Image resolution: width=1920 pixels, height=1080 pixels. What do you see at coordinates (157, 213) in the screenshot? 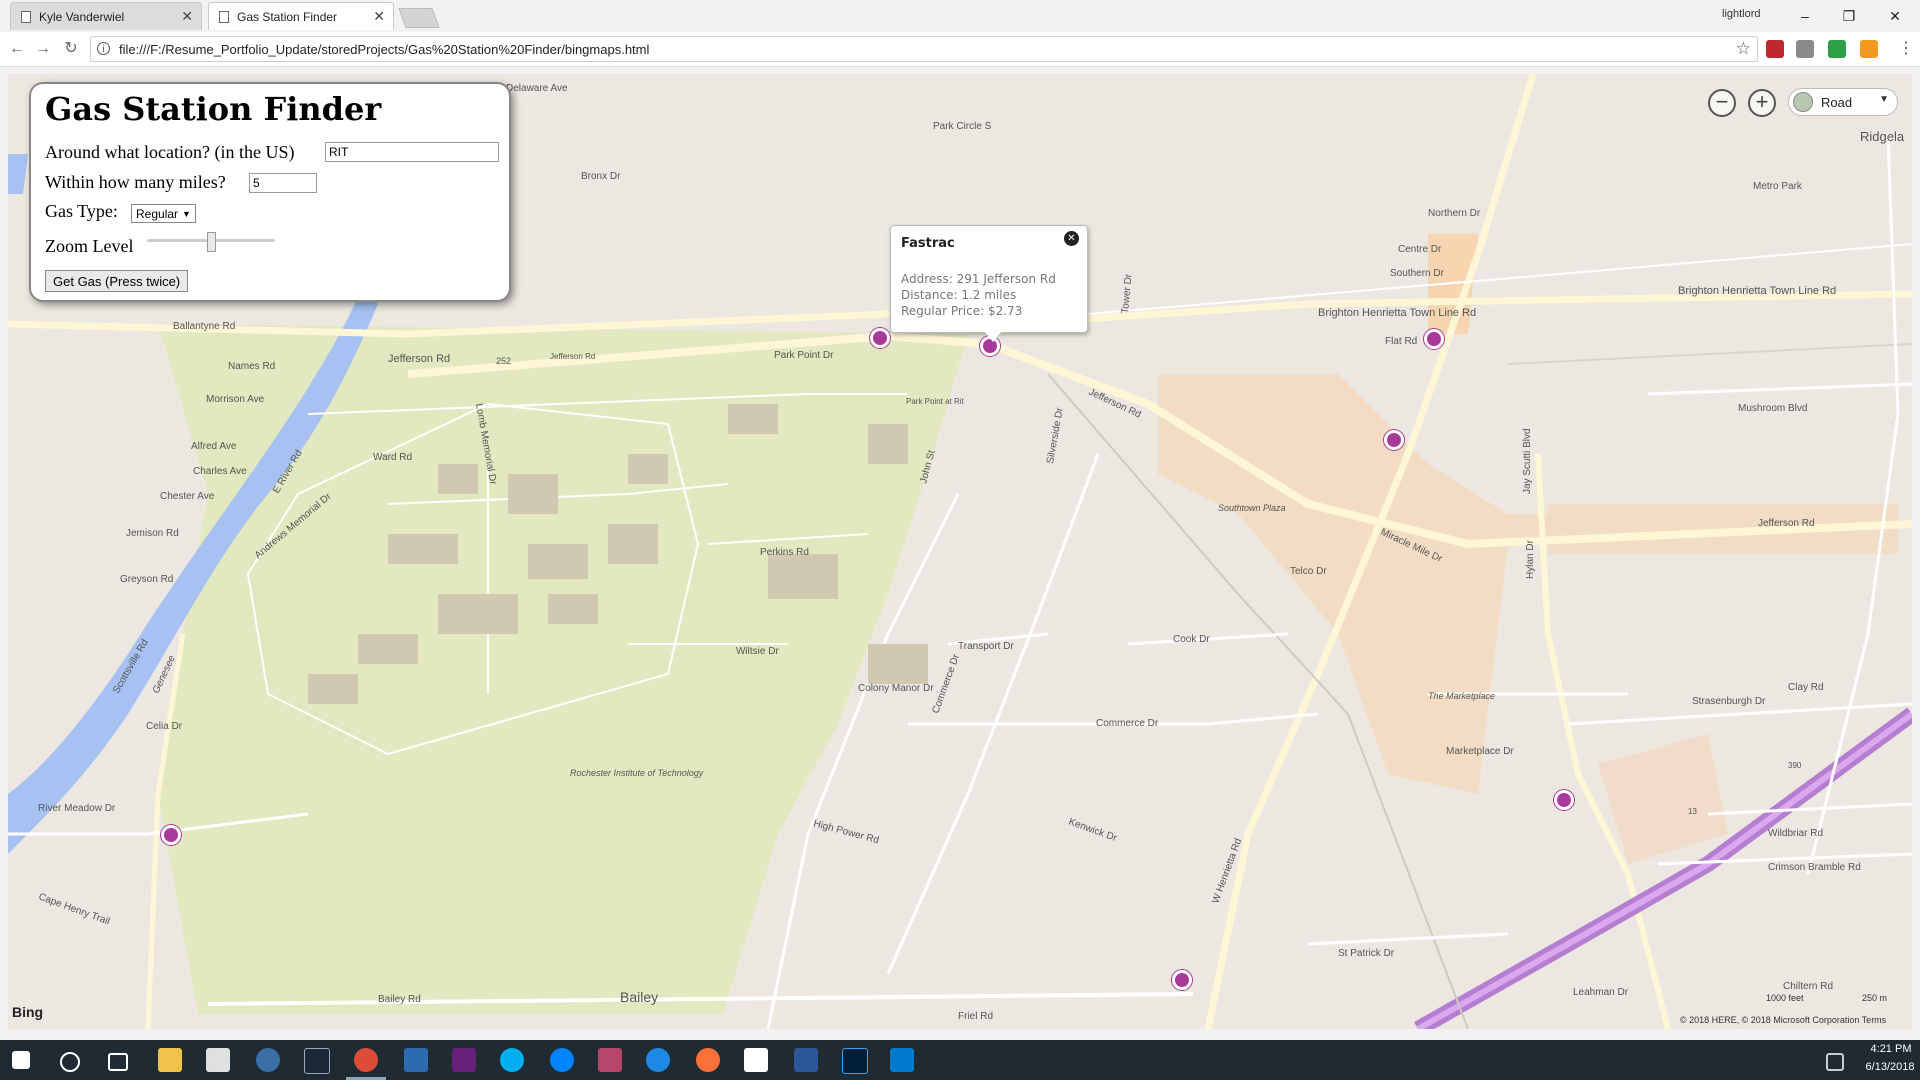
I see `gas-type-value: Regular` at bounding box center [157, 213].